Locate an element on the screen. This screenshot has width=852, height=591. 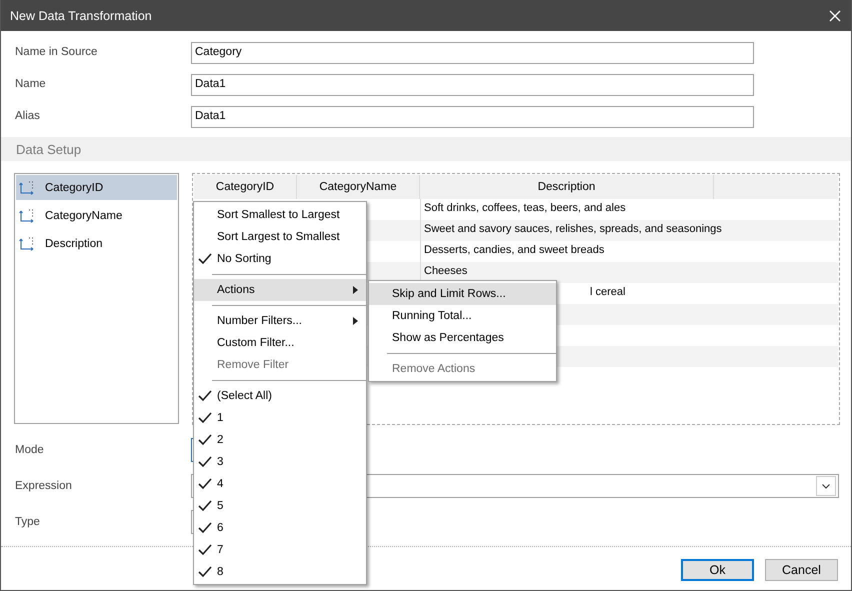
table-cell: Desserts, candies, and sweet breads is located at coordinates (514, 250).